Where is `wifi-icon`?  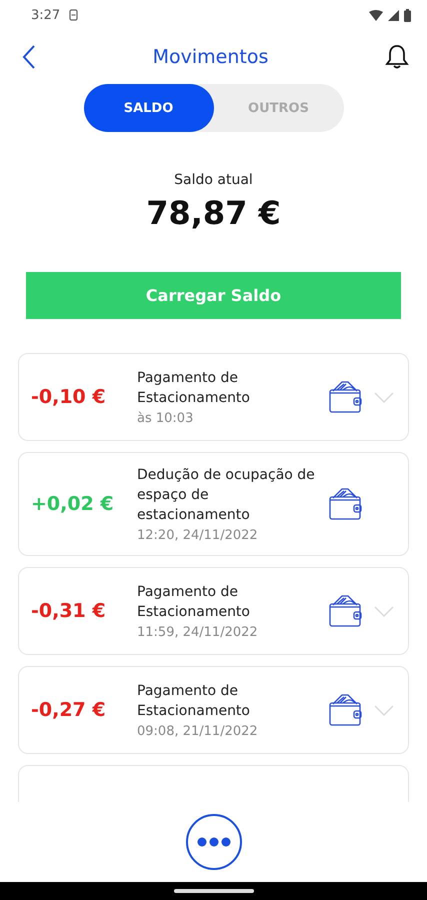
wifi-icon is located at coordinates (376, 15).